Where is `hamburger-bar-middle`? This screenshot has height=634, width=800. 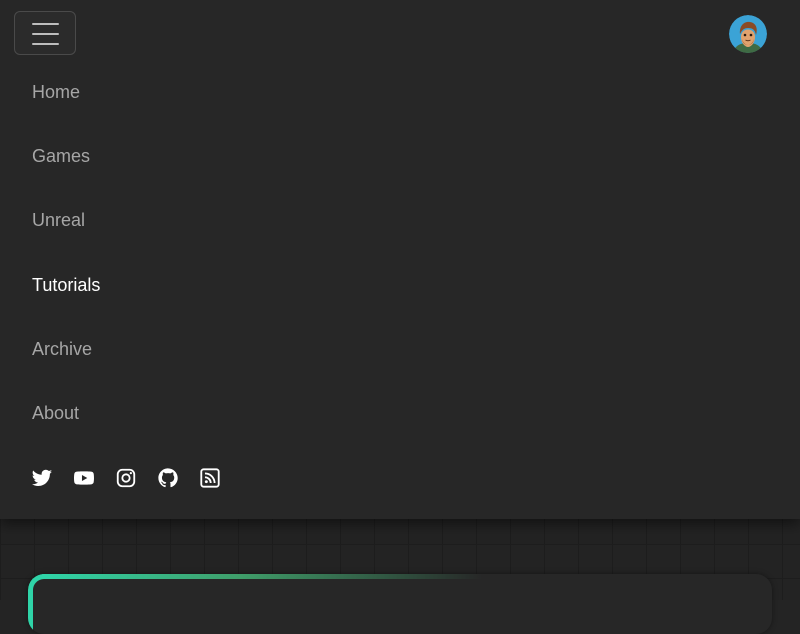 hamburger-bar-middle is located at coordinates (45, 34).